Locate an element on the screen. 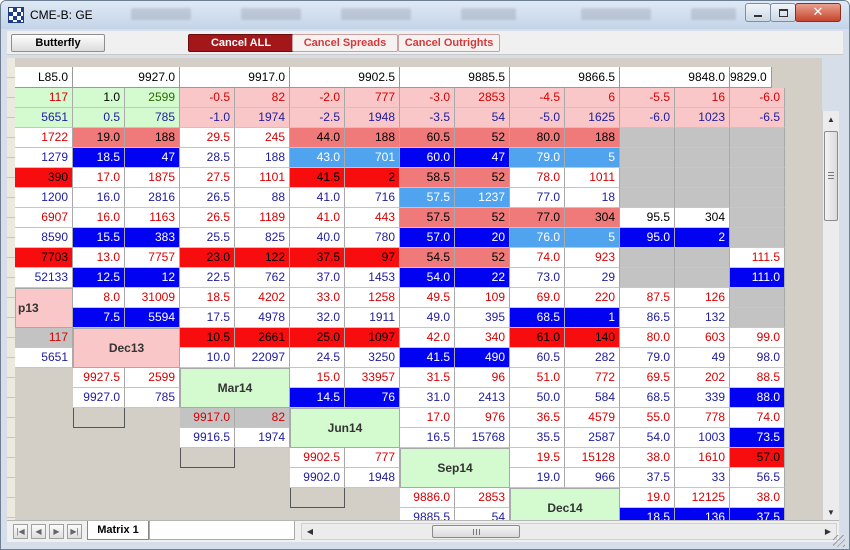  offer-price-cell: 54.5 is located at coordinates (427, 258).